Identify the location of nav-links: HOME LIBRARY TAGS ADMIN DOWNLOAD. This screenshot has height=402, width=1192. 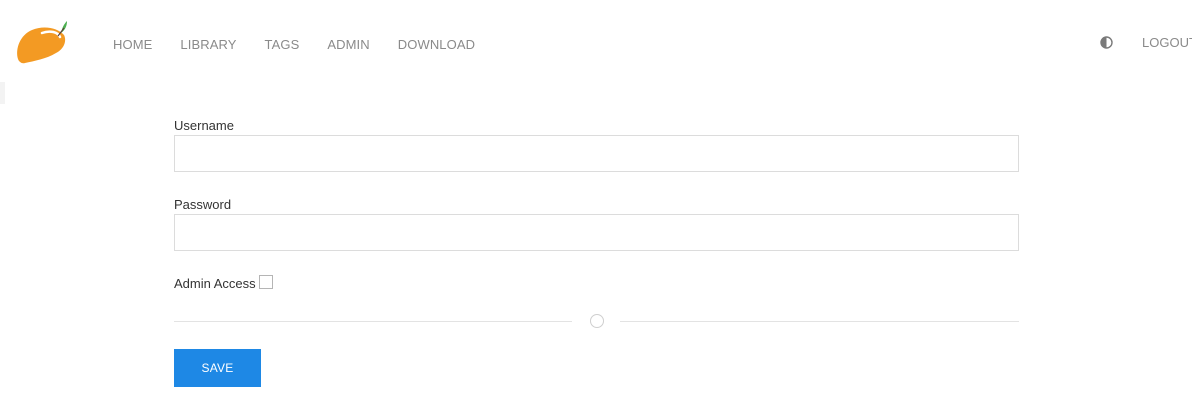
(308, 44).